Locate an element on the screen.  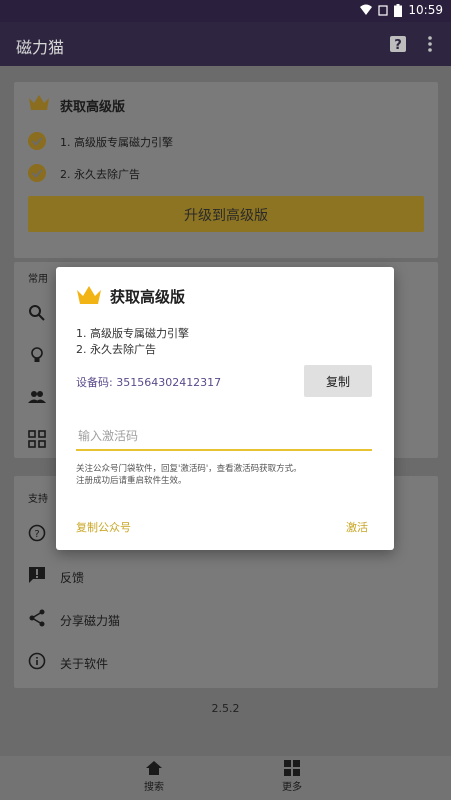
device-code: 设备码: 351564302412317 is located at coordinates (149, 382).